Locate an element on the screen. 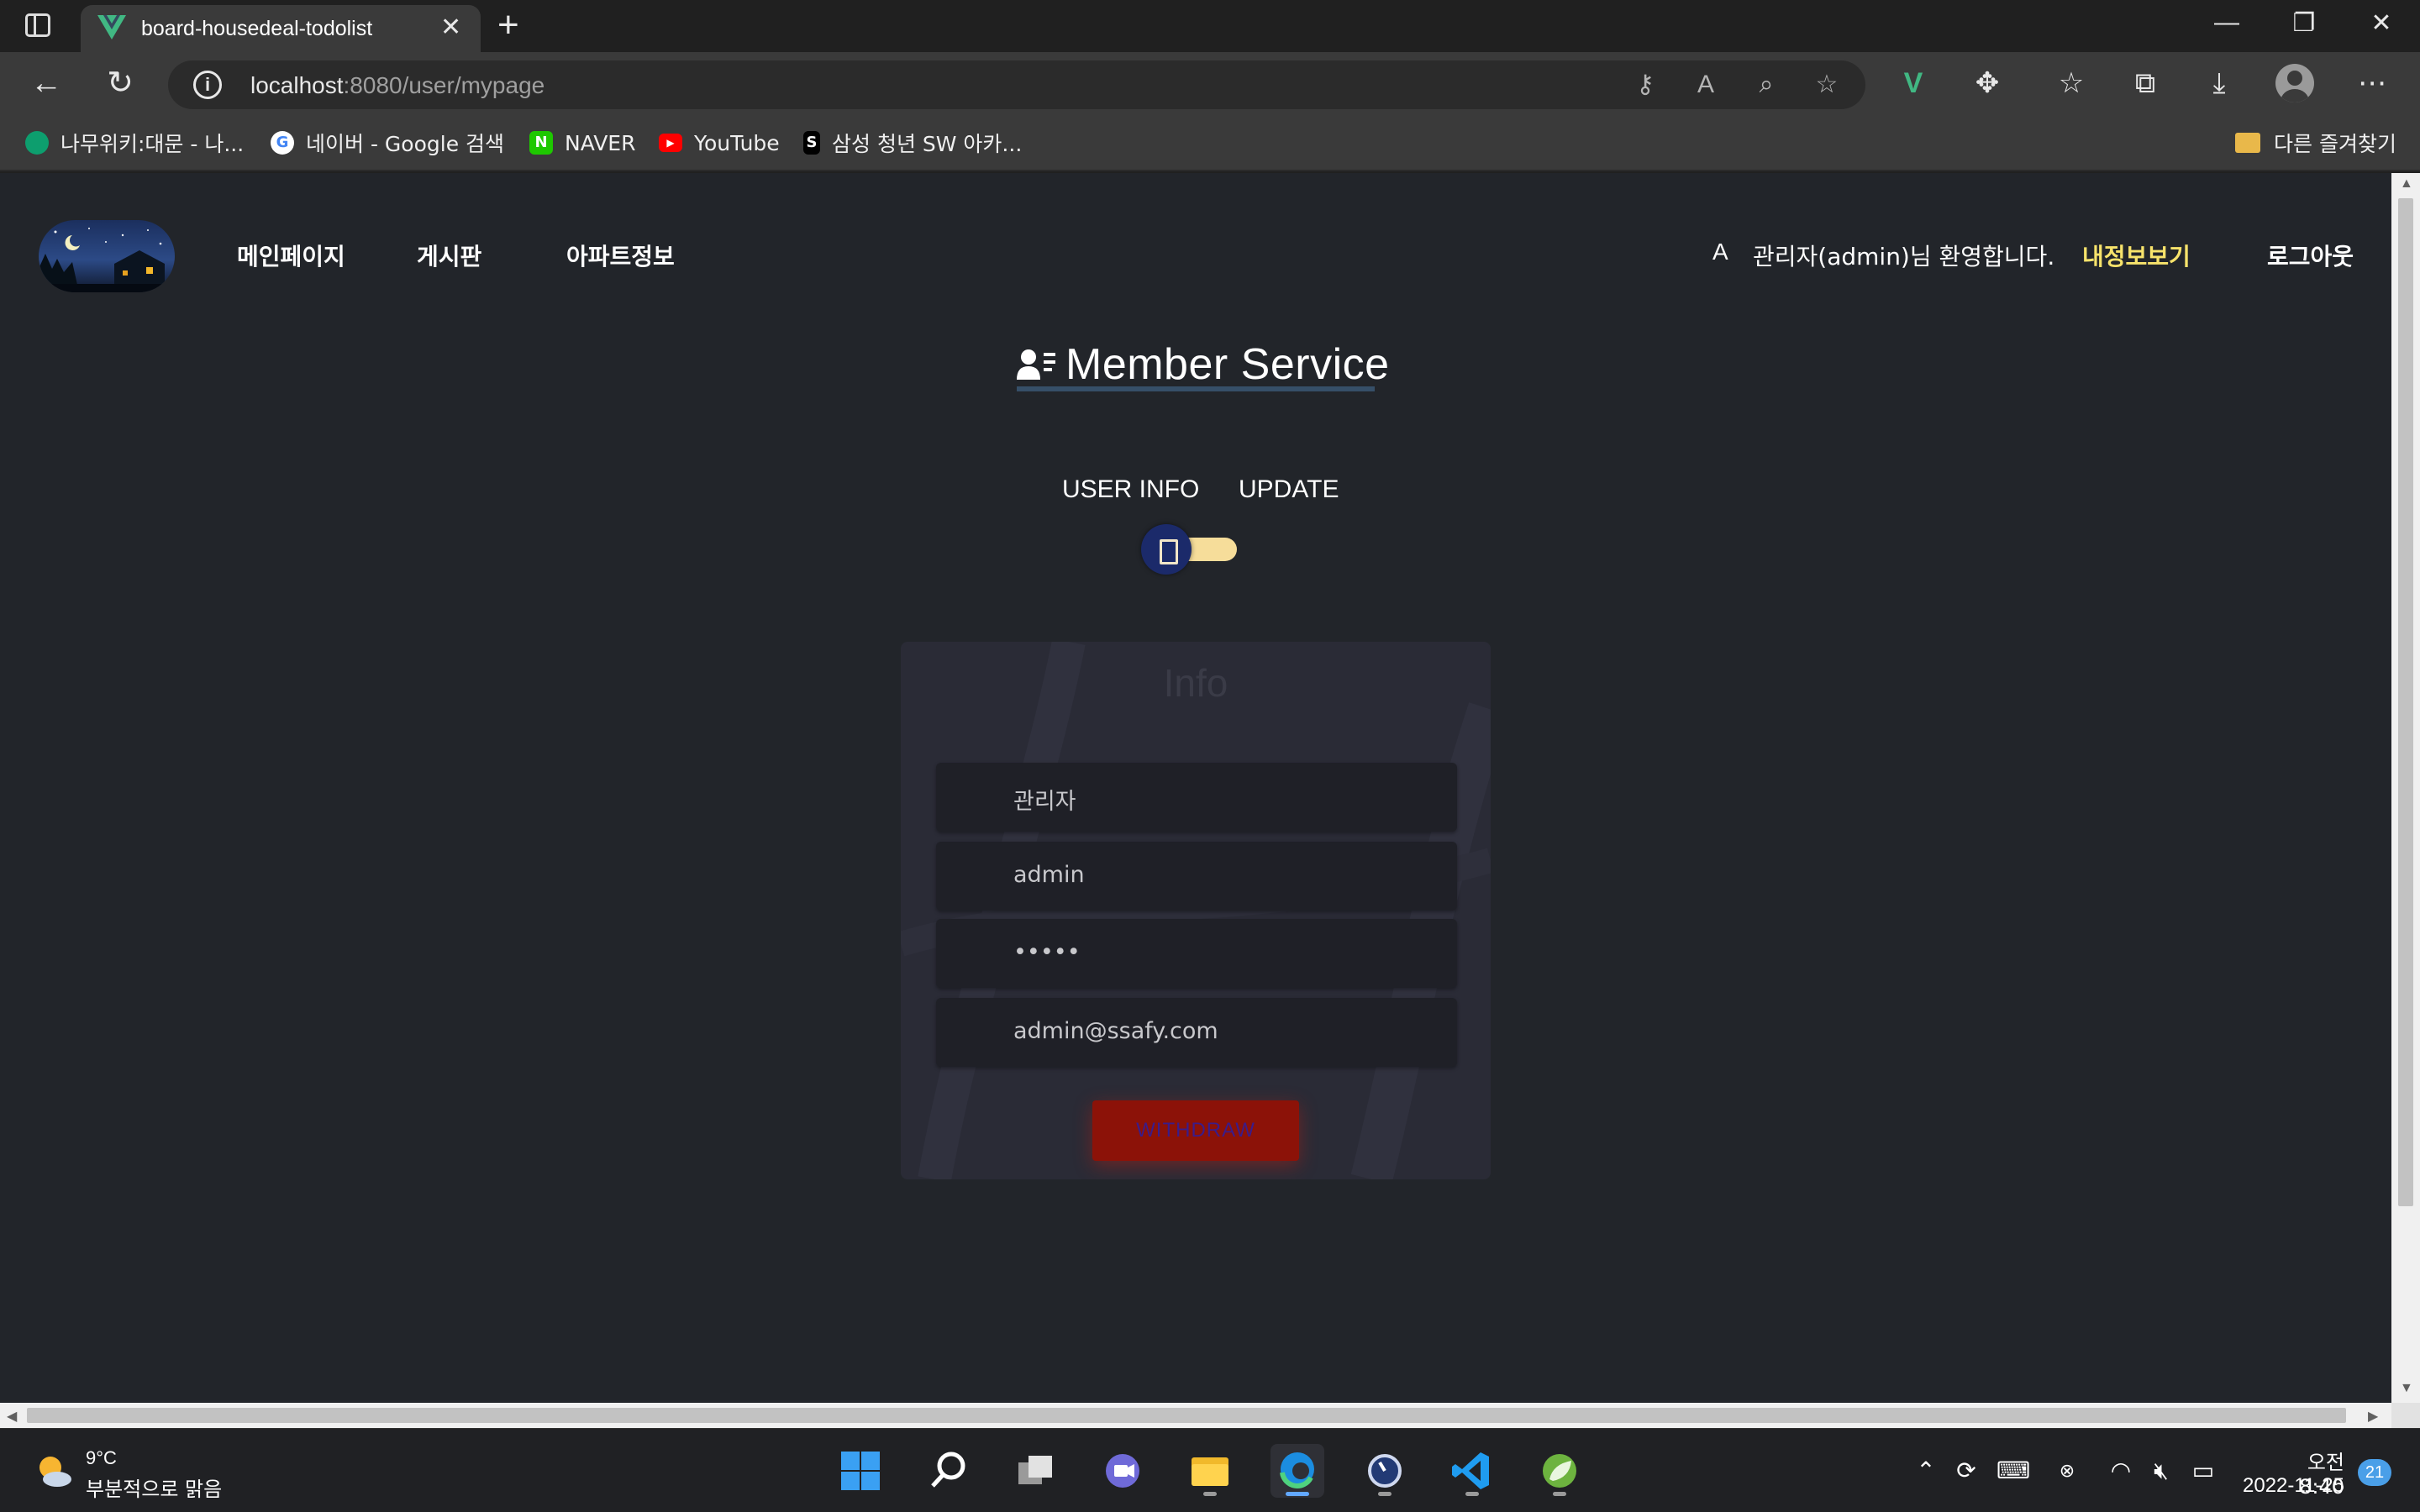 The image size is (2420, 1512). task-view-icon is located at coordinates (1035, 1470).